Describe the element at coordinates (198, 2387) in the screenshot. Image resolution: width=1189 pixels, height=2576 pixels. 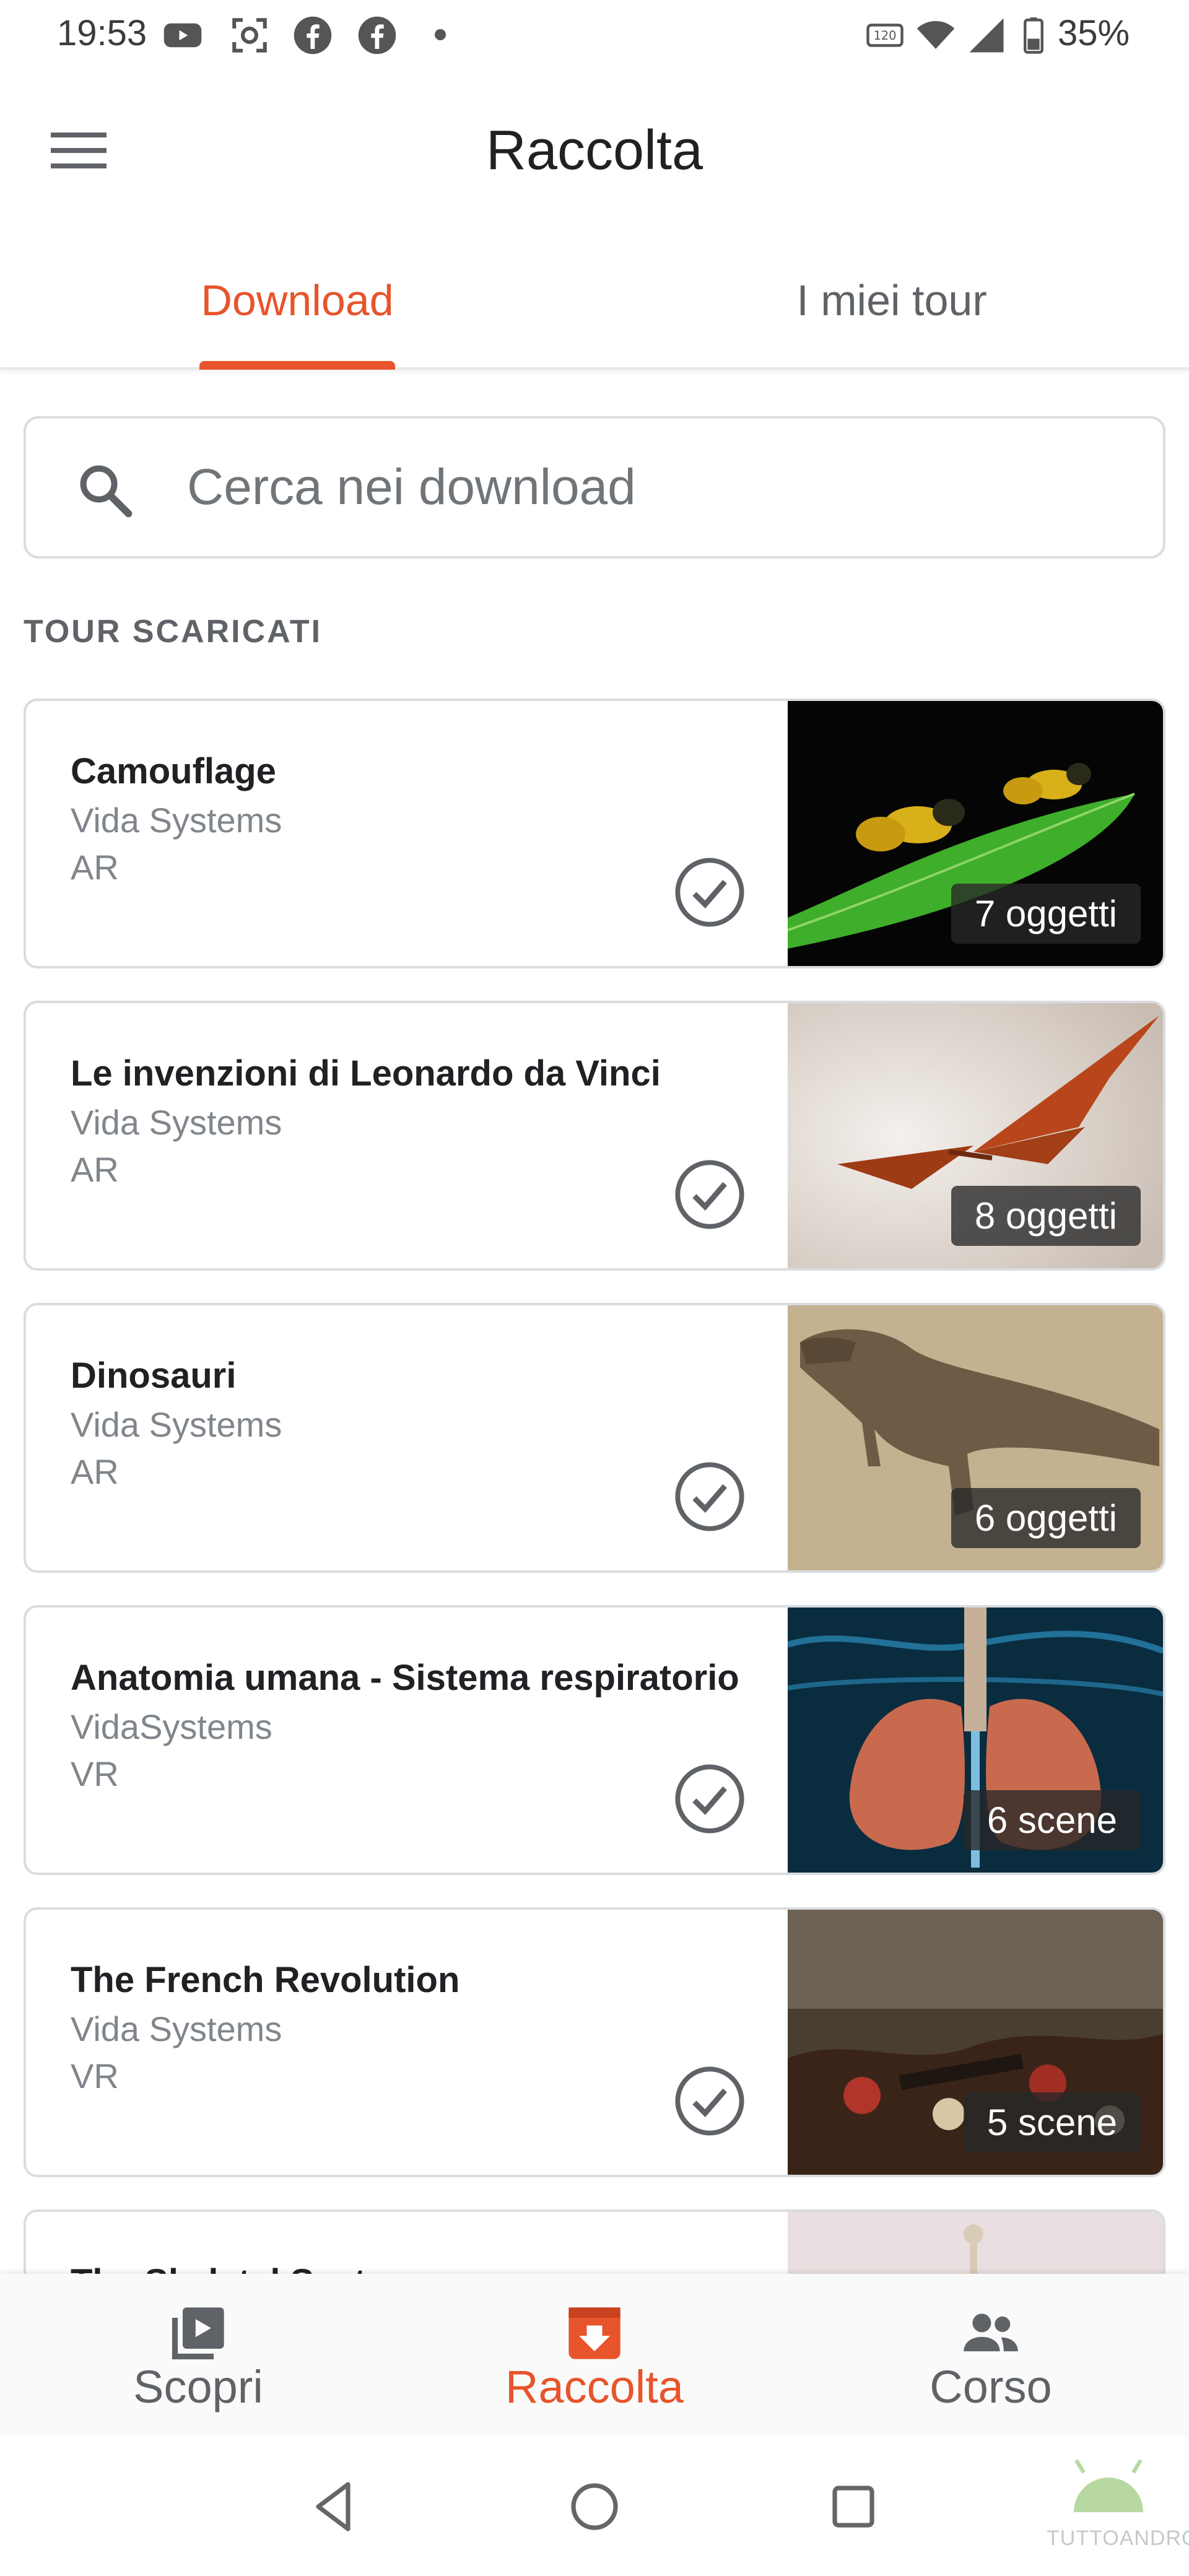
I see `nav-label: Scopri` at that location.